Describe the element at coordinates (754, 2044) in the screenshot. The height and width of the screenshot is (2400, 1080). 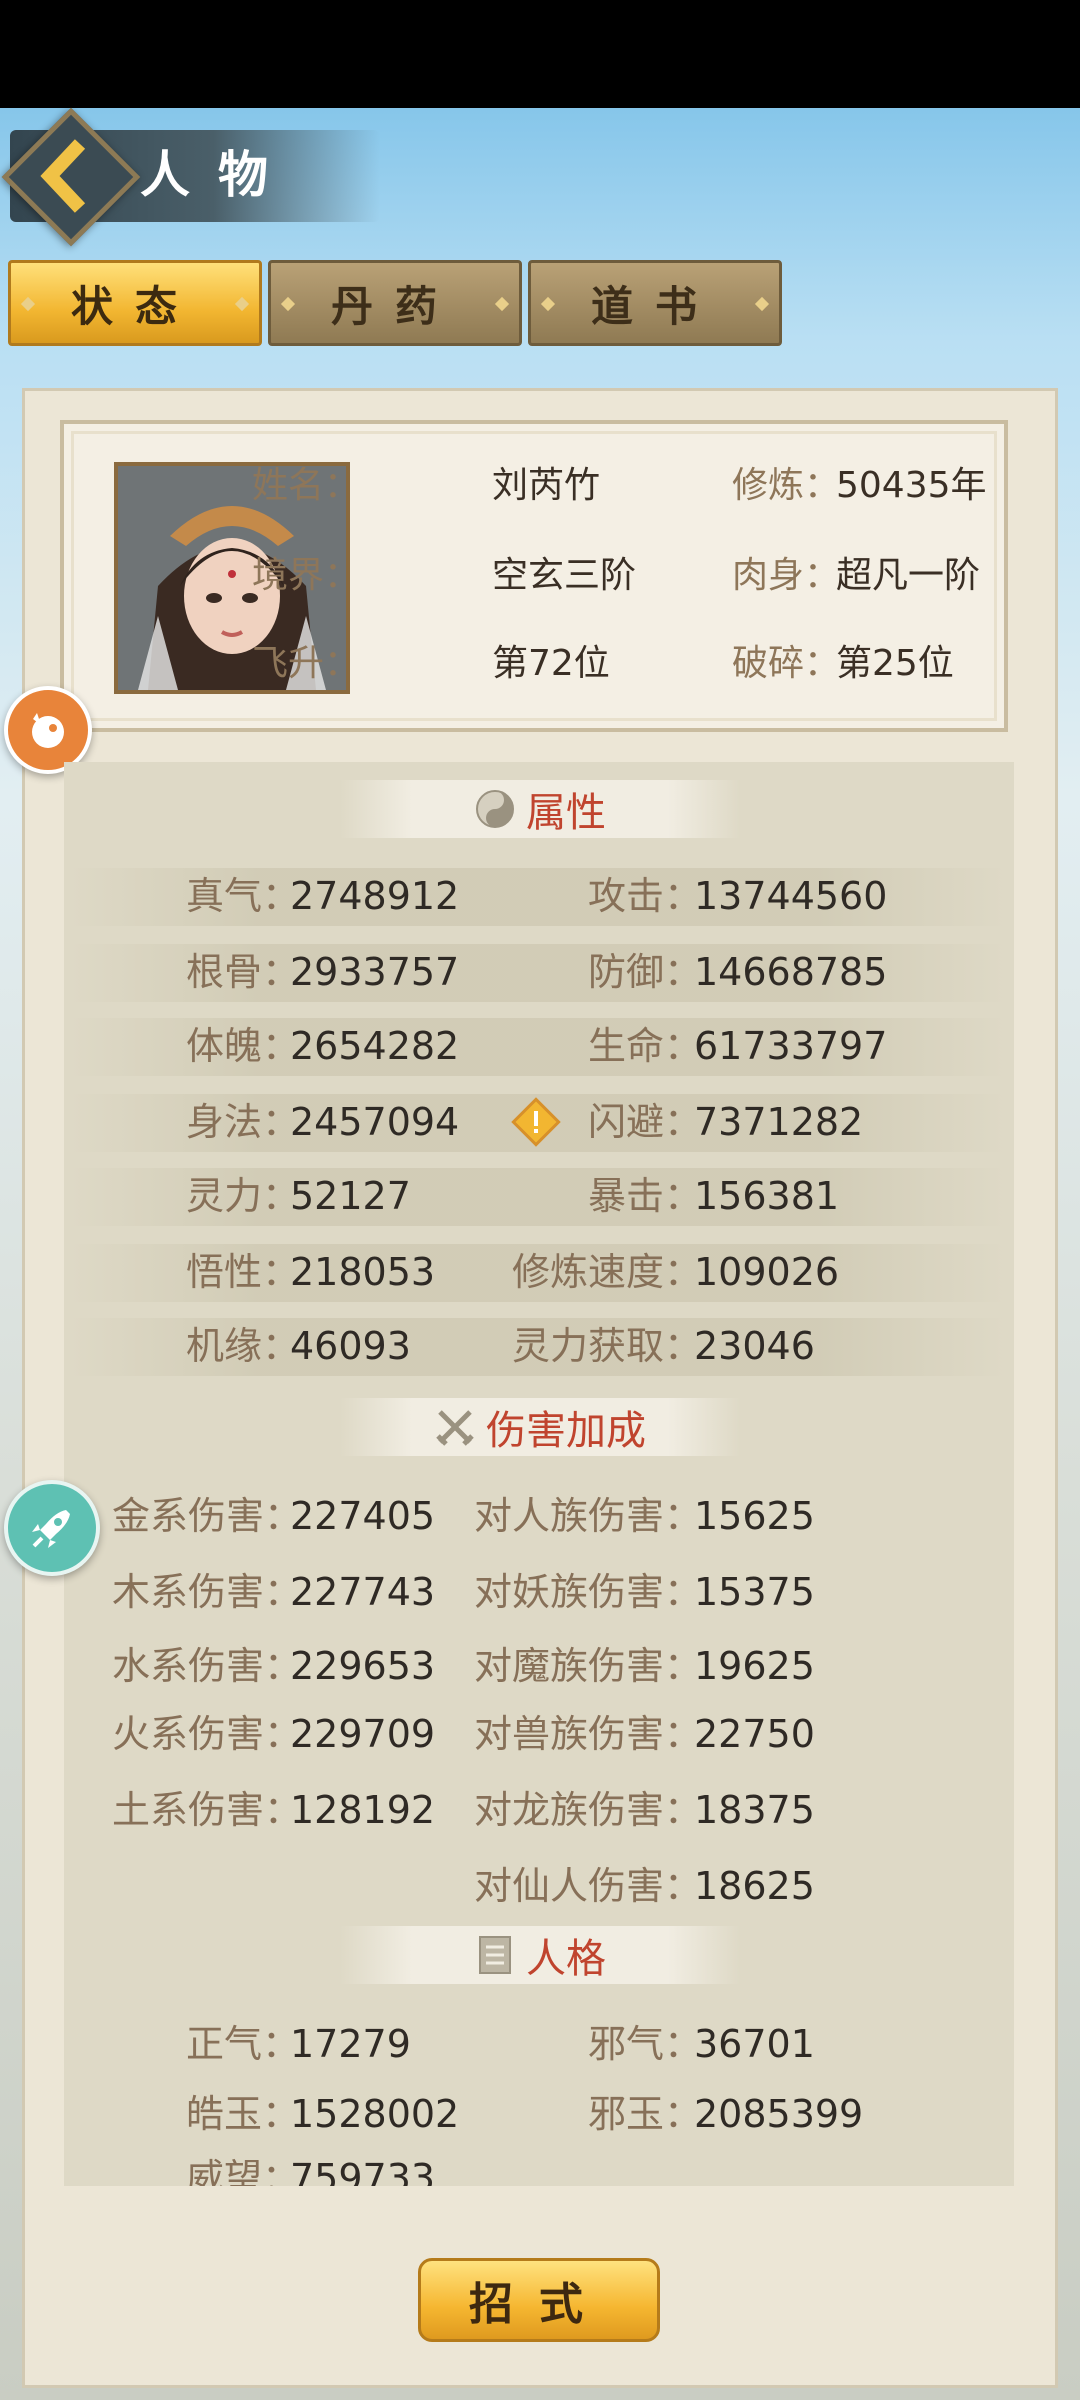
I see `stat-value: 36701` at that location.